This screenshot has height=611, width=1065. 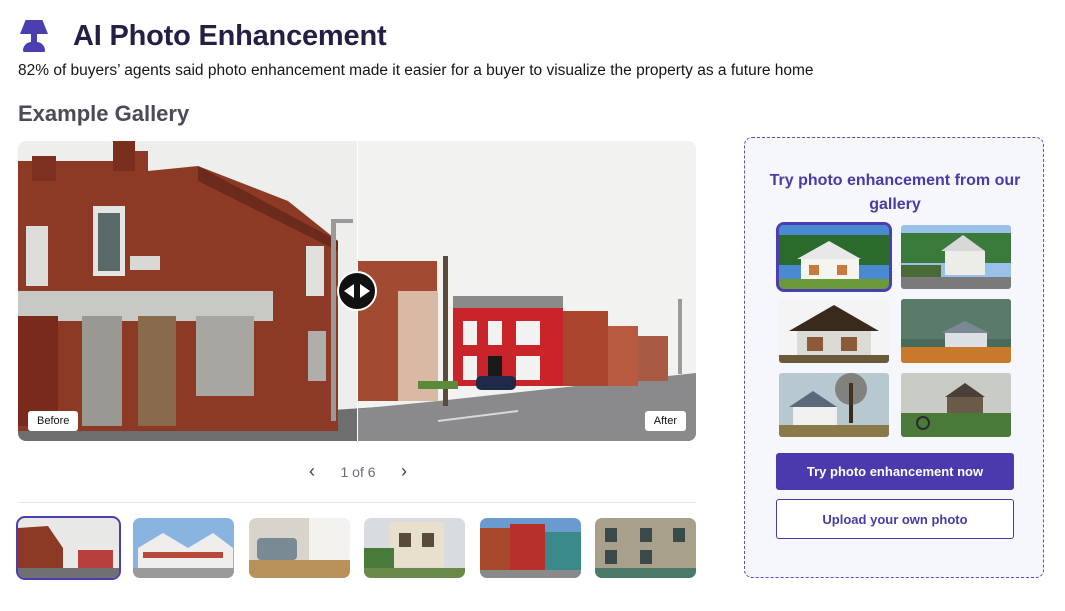 I want to click on page-title: AI Photo Enhancement, so click(x=230, y=35).